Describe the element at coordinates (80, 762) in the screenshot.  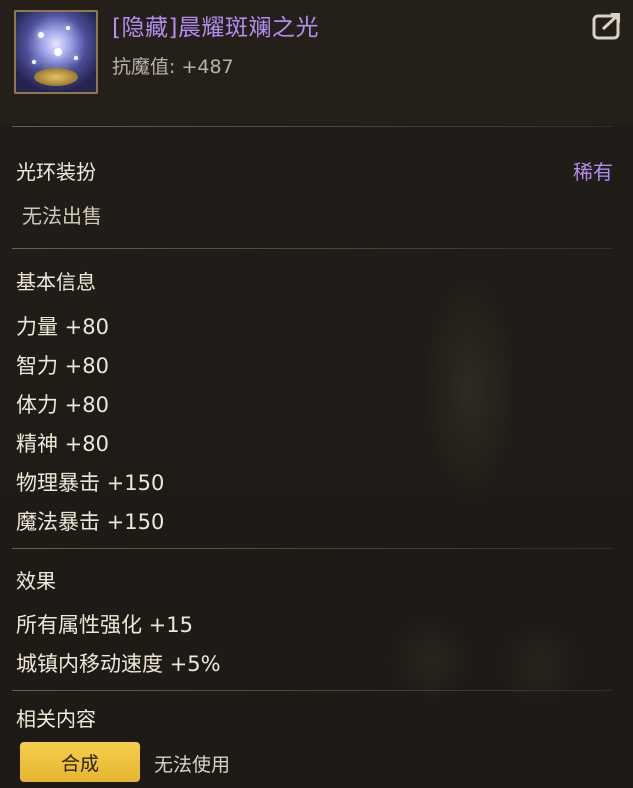
I see `synthesize-button: 合成` at that location.